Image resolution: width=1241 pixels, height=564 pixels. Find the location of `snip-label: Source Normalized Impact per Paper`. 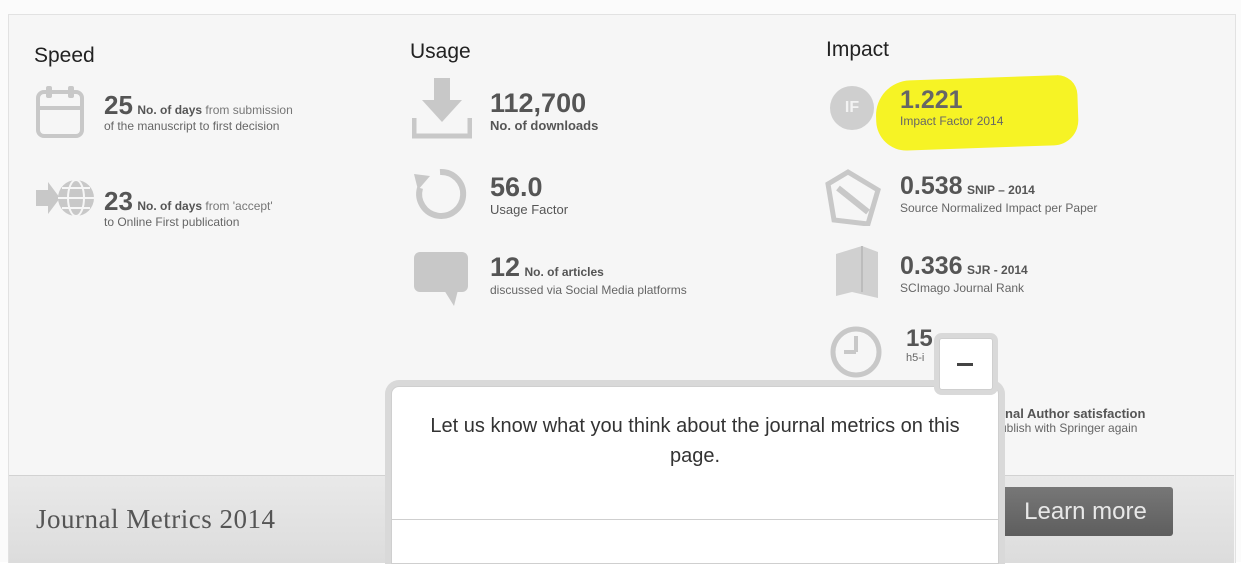

snip-label: Source Normalized Impact per Paper is located at coordinates (999, 208).